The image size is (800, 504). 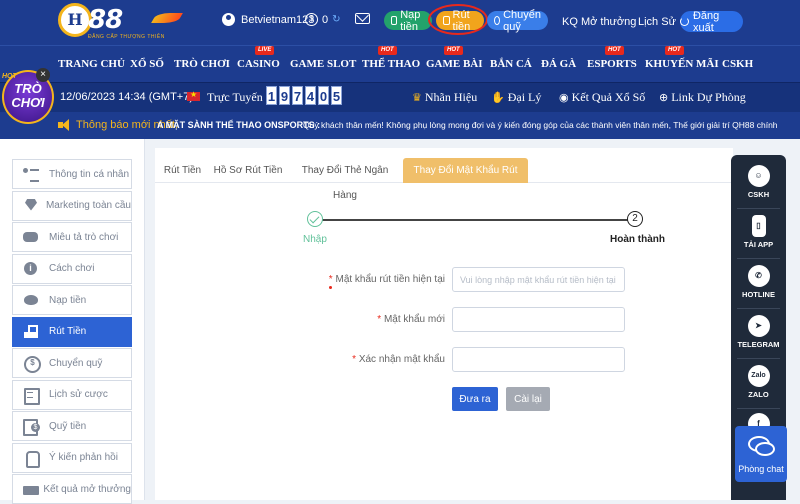 I want to click on sidebar-item: Lịch sử cược, so click(x=72, y=394).